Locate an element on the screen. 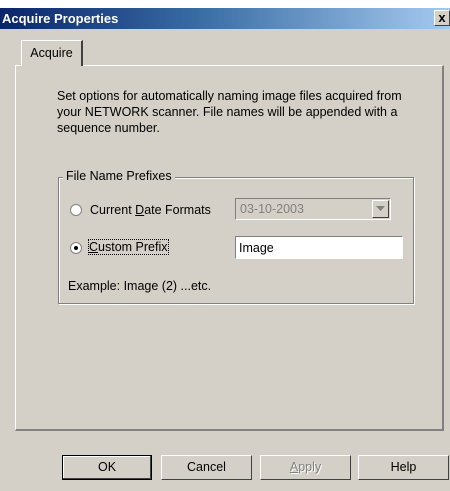  current-date-formats-label: Current Date Formats is located at coordinates (150, 210).